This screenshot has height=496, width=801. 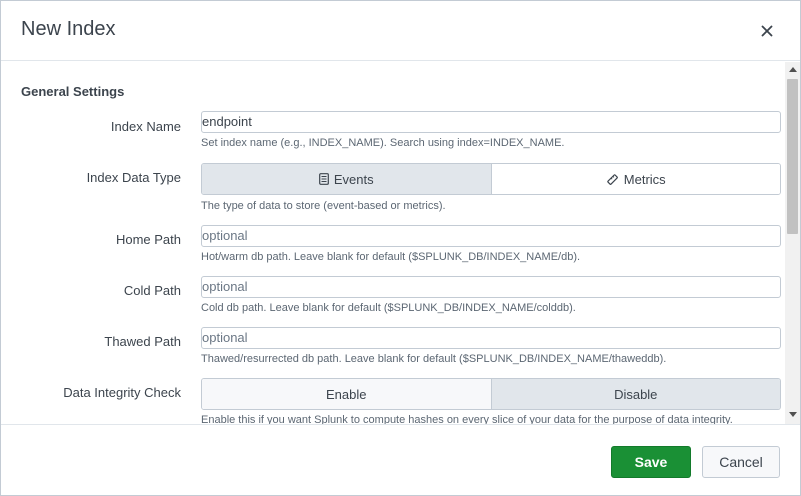 I want to click on dialog-title: New Index, so click(x=68, y=29).